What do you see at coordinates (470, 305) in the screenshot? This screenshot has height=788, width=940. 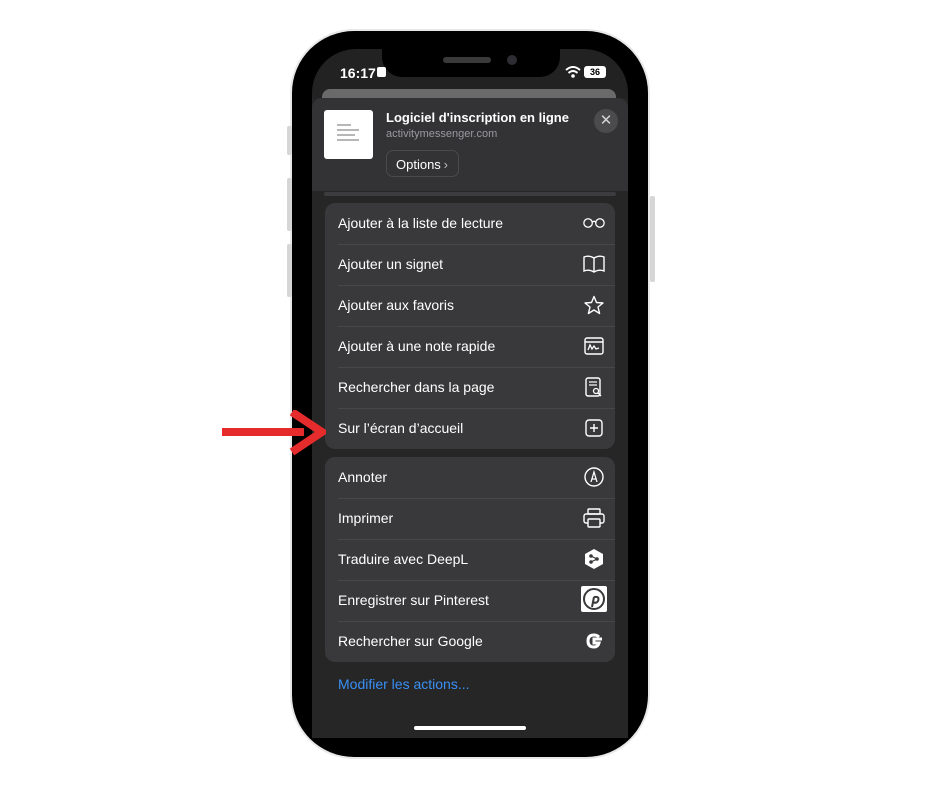 I see `action-add-favorites: Ajouter aux favoris` at bounding box center [470, 305].